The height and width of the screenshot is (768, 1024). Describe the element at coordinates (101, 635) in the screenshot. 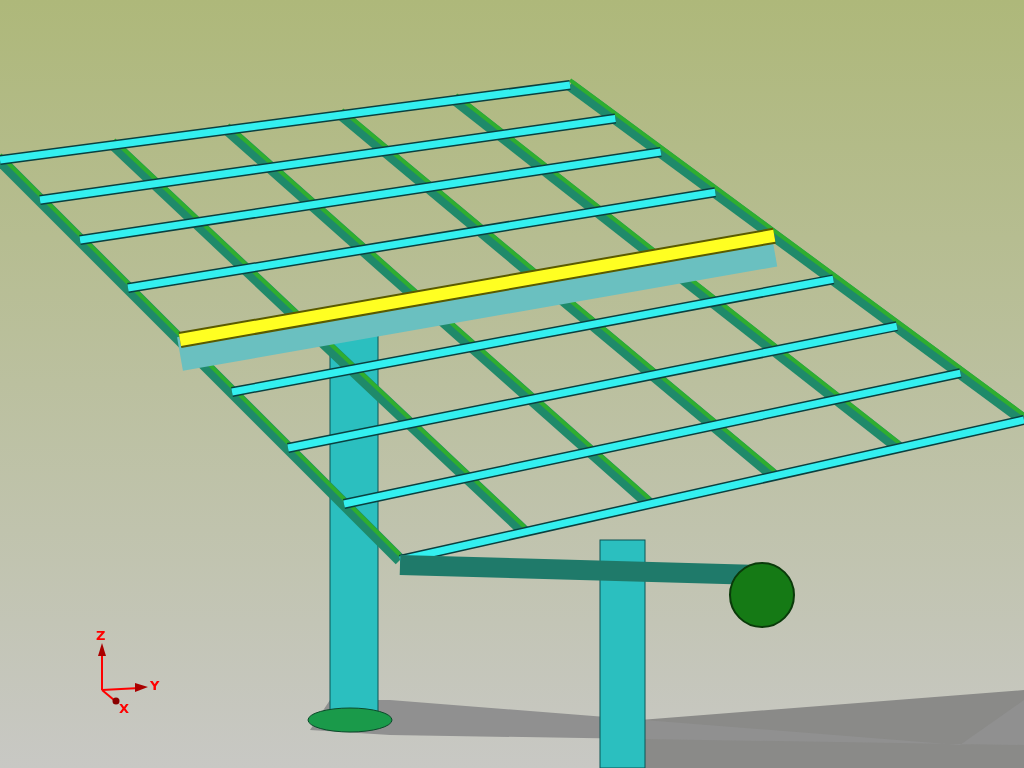

I see `z-axis-label: Z` at that location.